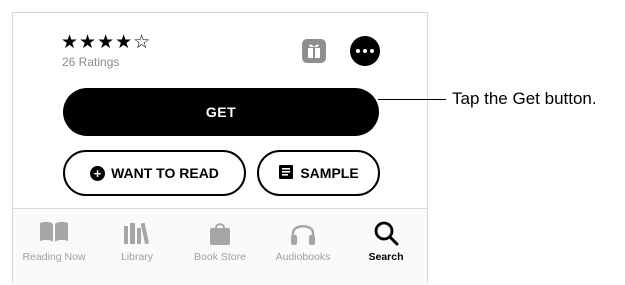  What do you see at coordinates (91, 62) in the screenshot?
I see `ratings-count: 26 Ratings` at bounding box center [91, 62].